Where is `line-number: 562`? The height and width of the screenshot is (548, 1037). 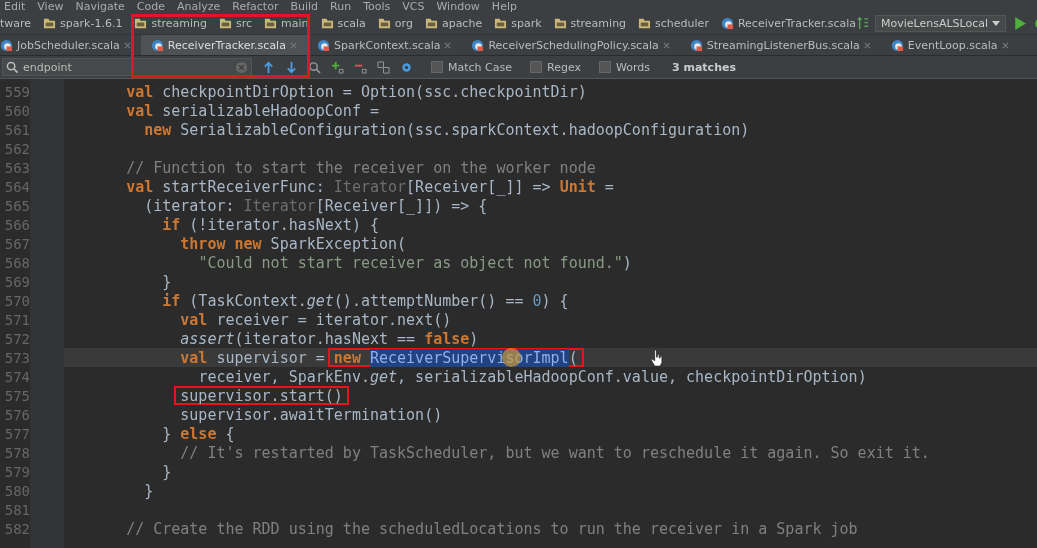 line-number: 562 is located at coordinates (16, 148).